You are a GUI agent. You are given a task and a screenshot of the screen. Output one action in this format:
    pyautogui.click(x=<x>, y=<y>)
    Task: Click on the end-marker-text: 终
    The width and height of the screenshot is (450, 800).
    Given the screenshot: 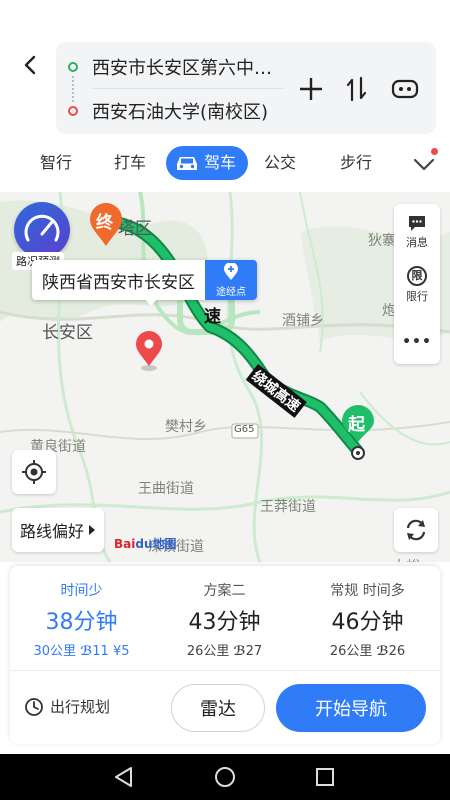 What is the action you would take?
    pyautogui.click(x=104, y=223)
    